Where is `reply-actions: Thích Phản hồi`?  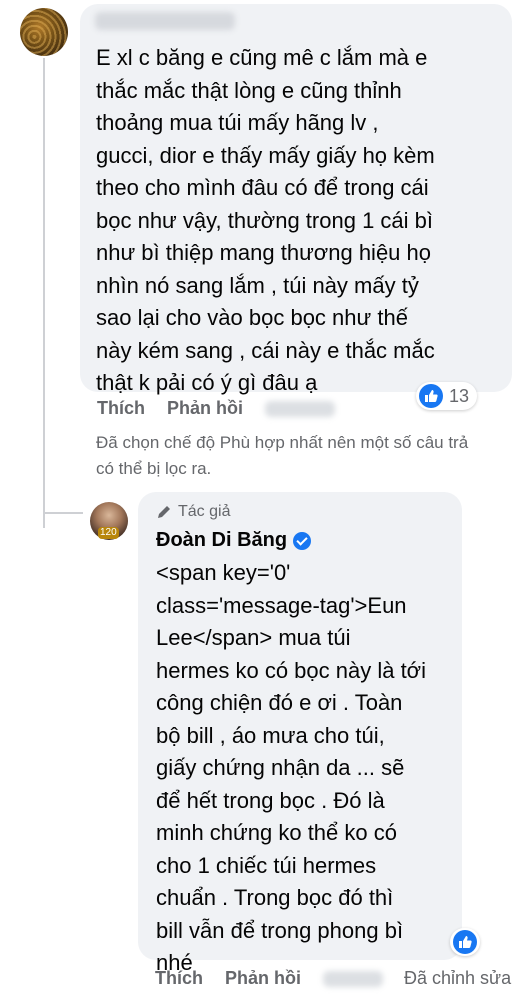
reply-actions: Thích Phản hồi is located at coordinates (269, 978).